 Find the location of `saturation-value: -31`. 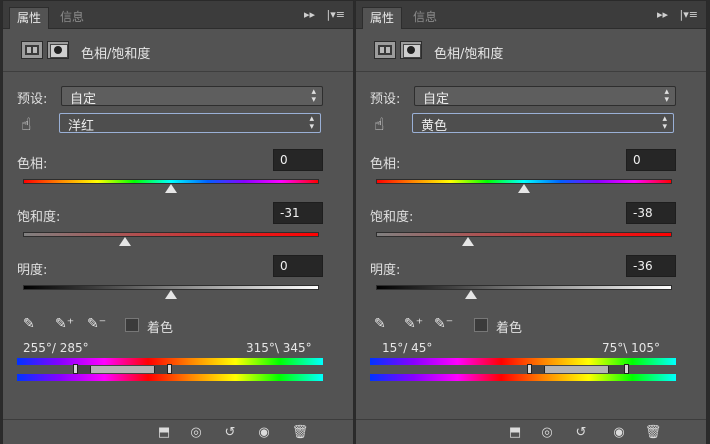

saturation-value: -31 is located at coordinates (290, 213).